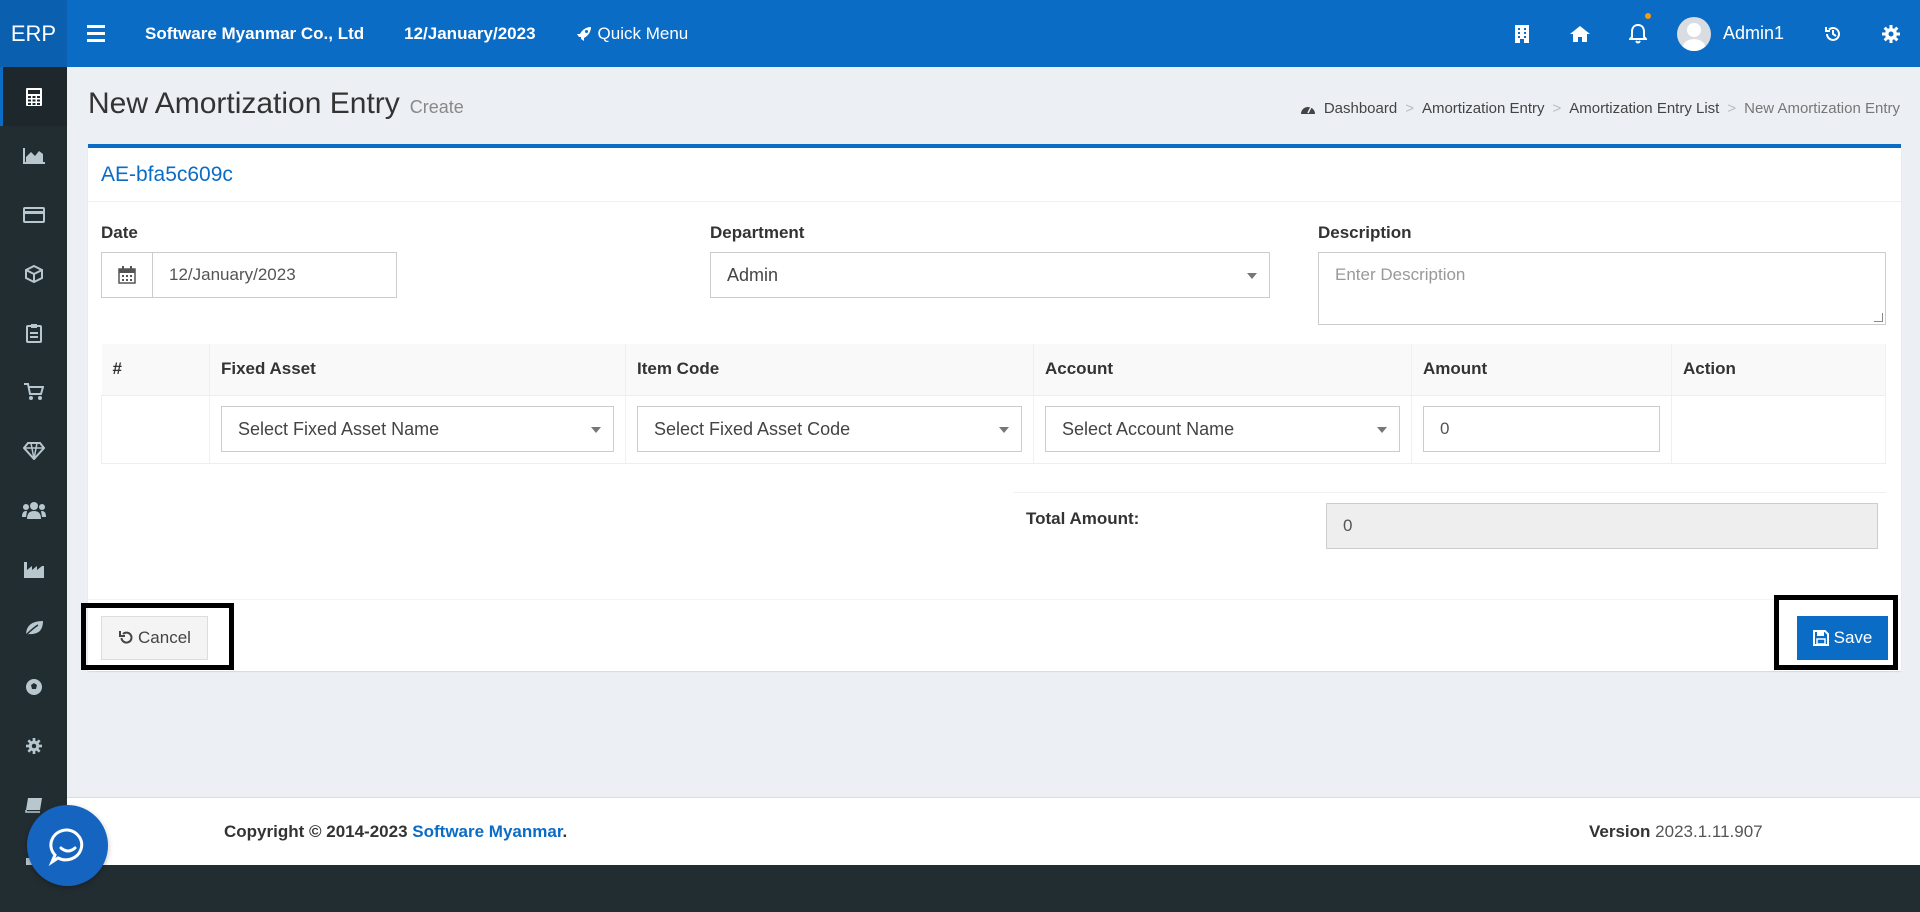 This screenshot has height=912, width=1920. I want to click on notification-dot, so click(1647, 16).